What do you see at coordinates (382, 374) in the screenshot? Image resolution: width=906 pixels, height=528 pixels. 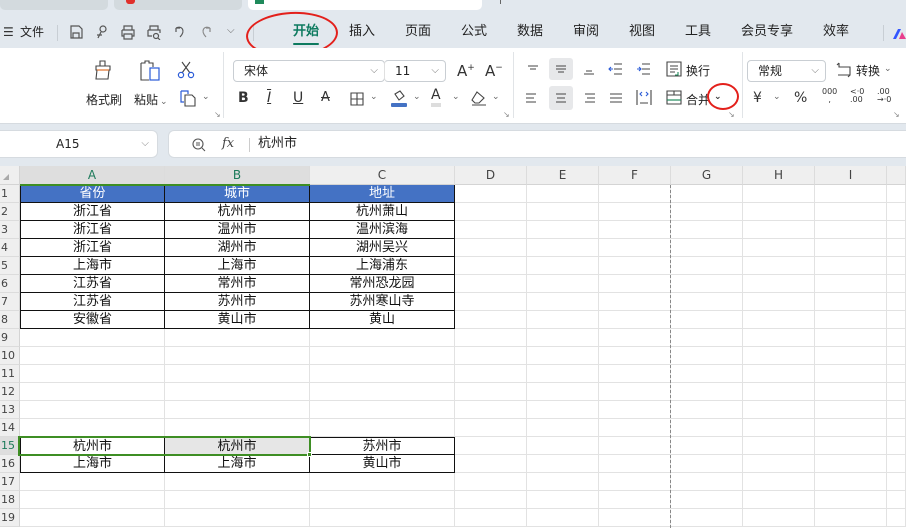 I see `cell-C11` at bounding box center [382, 374].